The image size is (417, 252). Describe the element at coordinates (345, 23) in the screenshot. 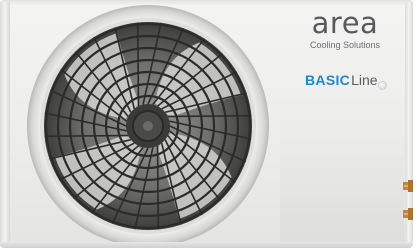

I see `brand-name: area` at that location.